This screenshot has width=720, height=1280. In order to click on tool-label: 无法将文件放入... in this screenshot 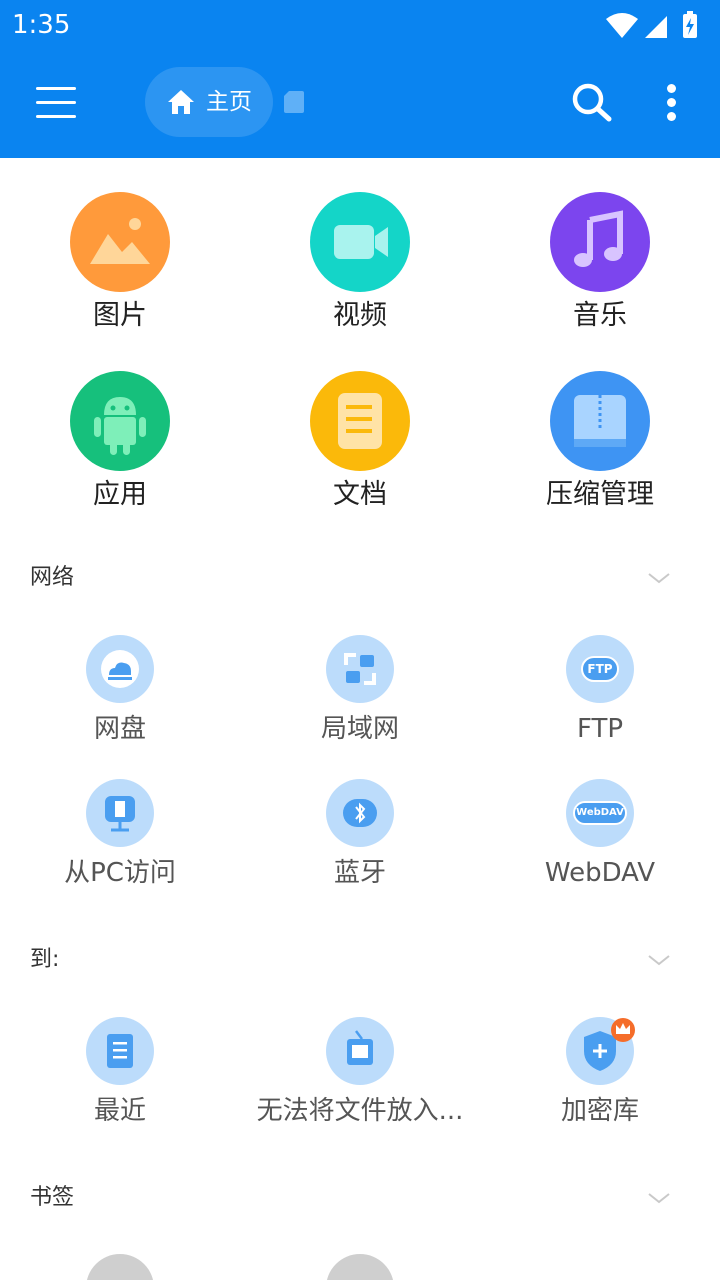, I will do `click(360, 1111)`.